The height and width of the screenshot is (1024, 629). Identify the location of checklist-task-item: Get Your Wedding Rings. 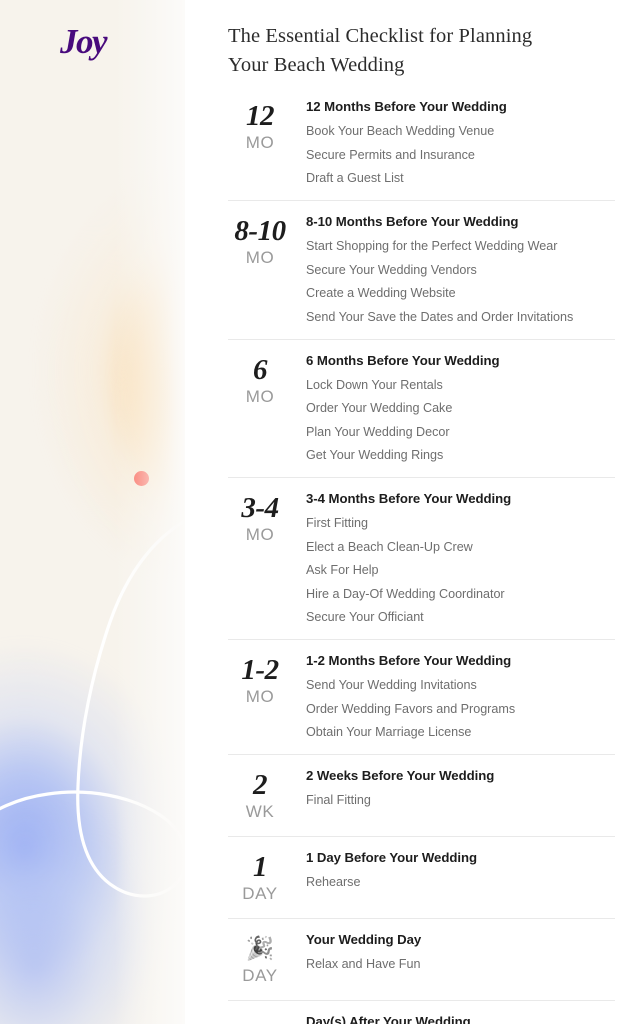
(460, 455).